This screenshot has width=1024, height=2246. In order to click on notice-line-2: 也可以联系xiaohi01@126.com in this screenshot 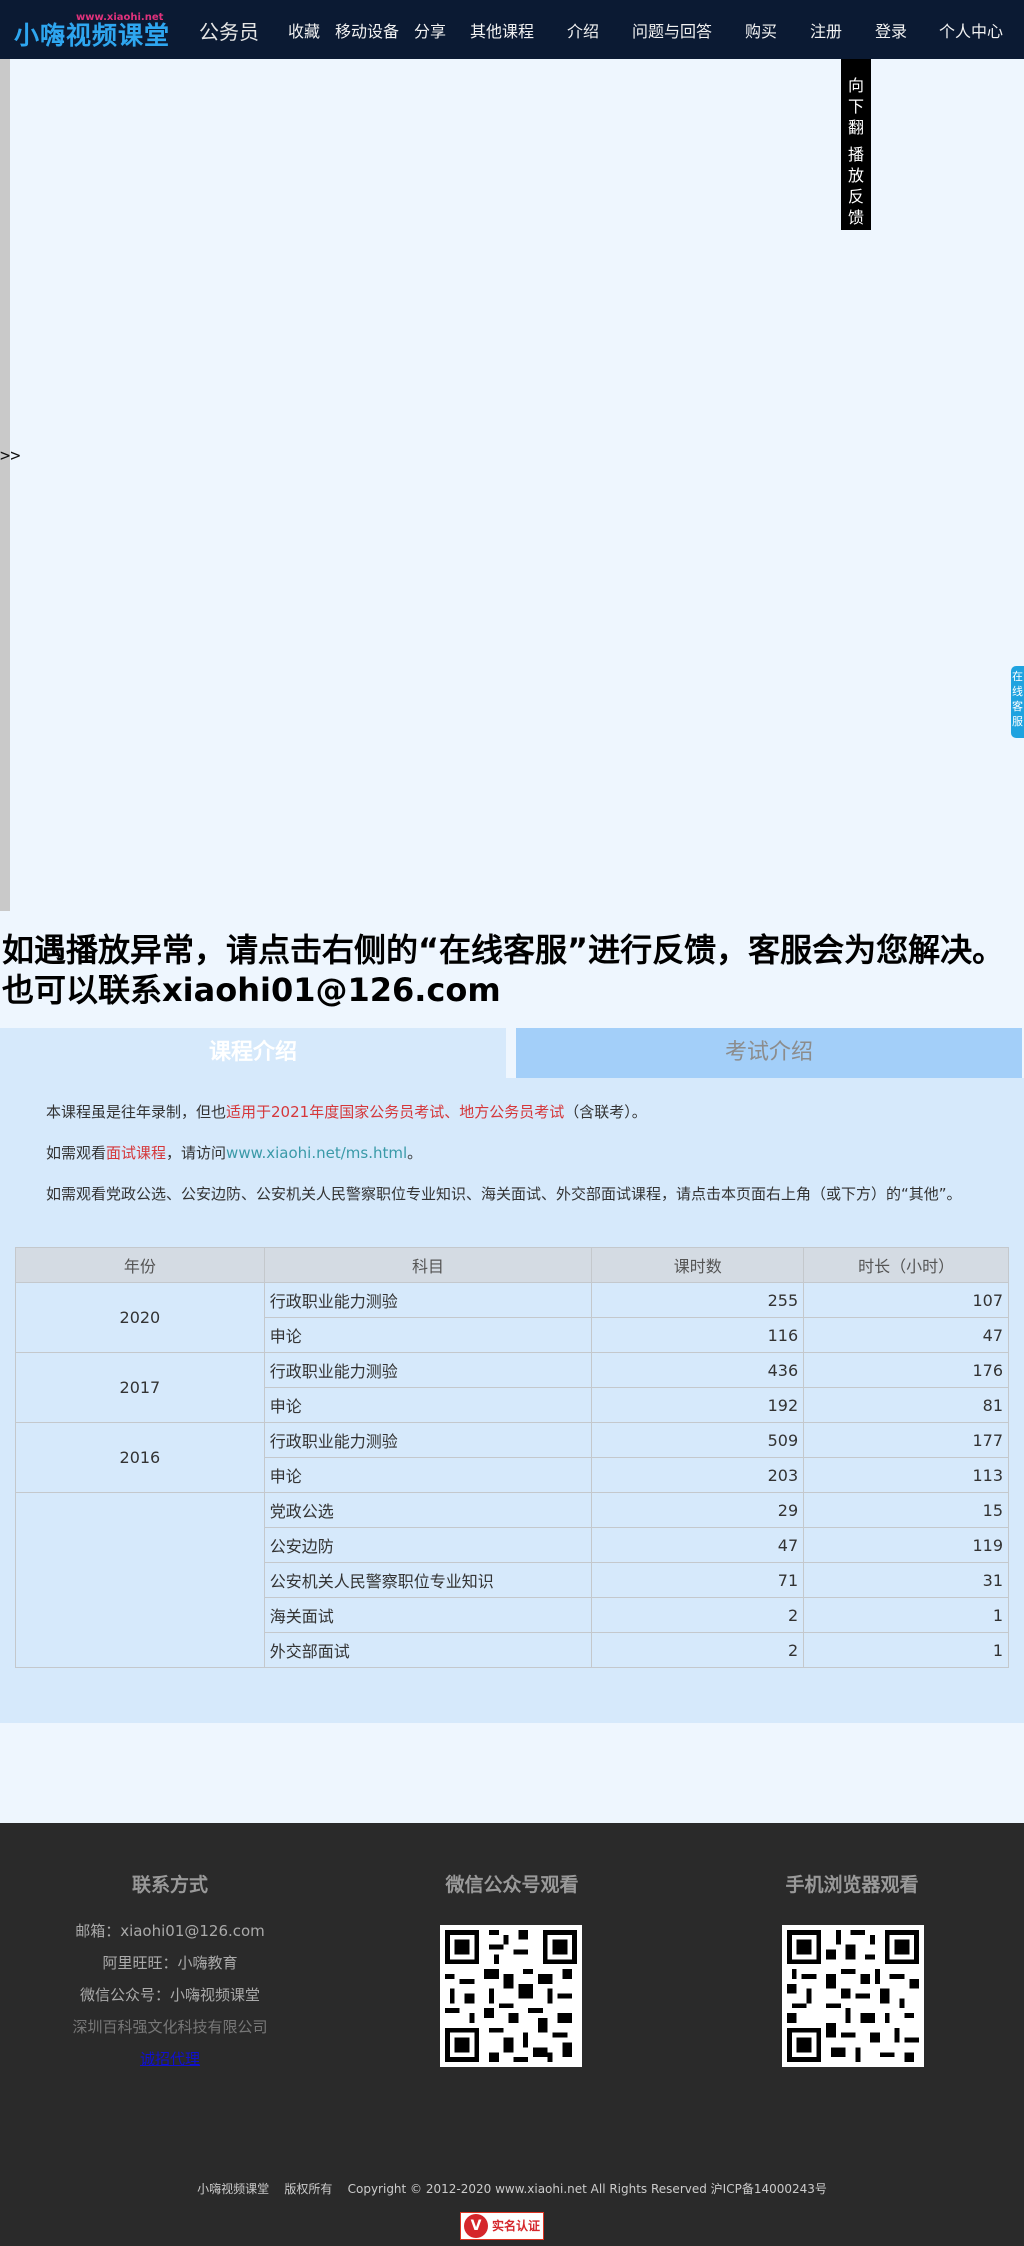, I will do `click(251, 990)`.